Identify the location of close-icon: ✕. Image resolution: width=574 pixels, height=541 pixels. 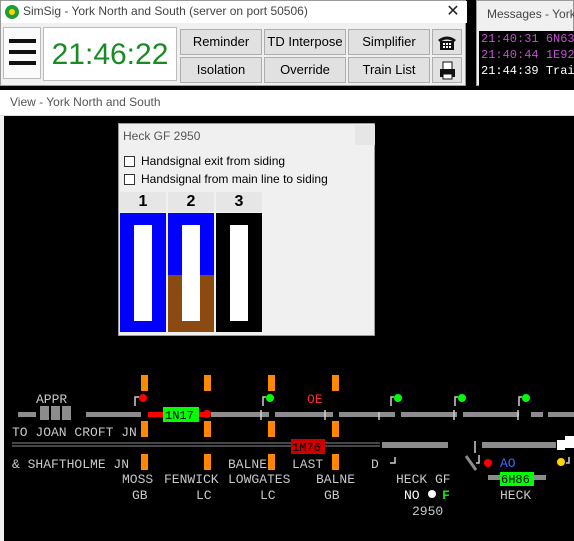
(453, 12).